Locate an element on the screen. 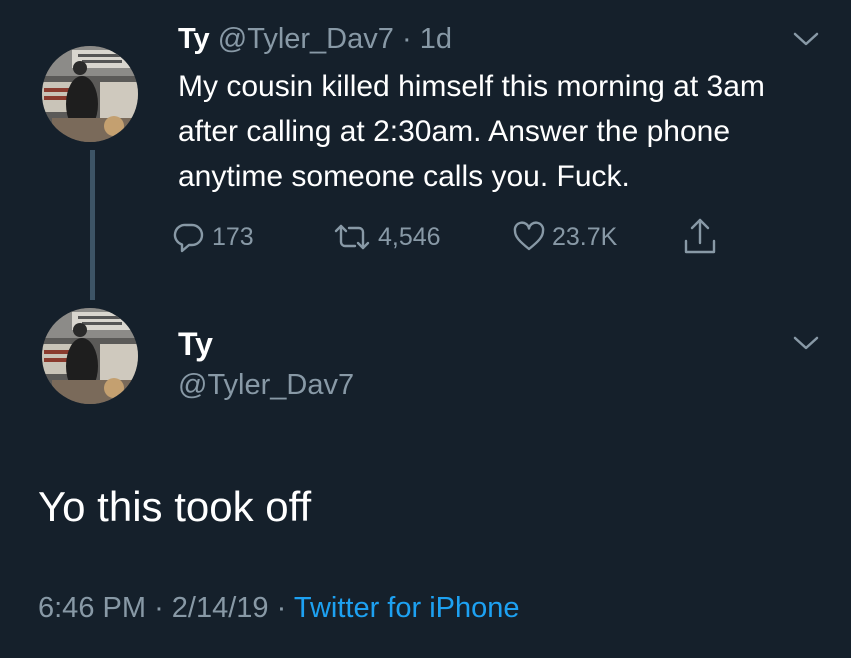 This screenshot has width=851, height=658. retweet-button: 4,546 is located at coordinates (386, 237).